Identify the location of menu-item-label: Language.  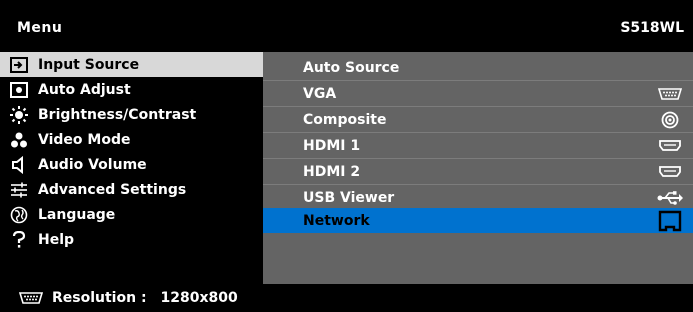
(77, 214).